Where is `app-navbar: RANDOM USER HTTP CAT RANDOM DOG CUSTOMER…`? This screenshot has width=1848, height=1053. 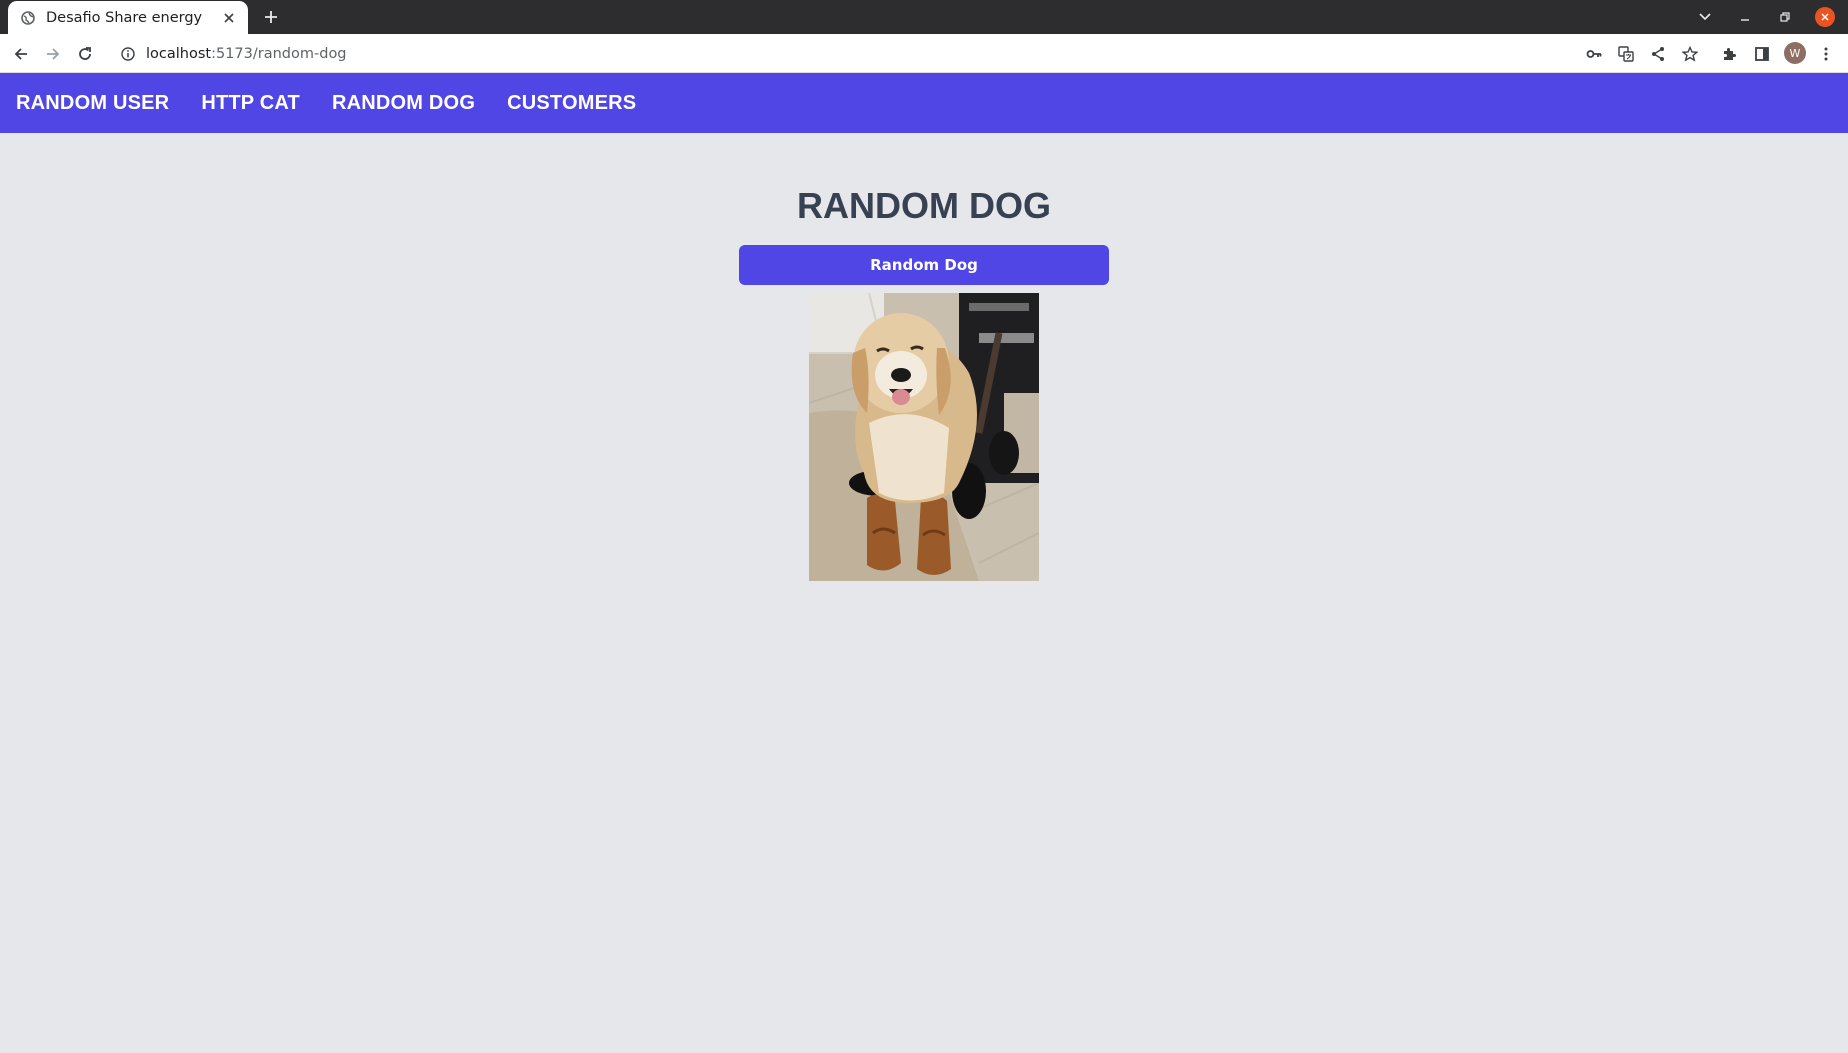
app-navbar: RANDOM USER HTTP CAT RANDOM DOG CUSTOMER… is located at coordinates (924, 103).